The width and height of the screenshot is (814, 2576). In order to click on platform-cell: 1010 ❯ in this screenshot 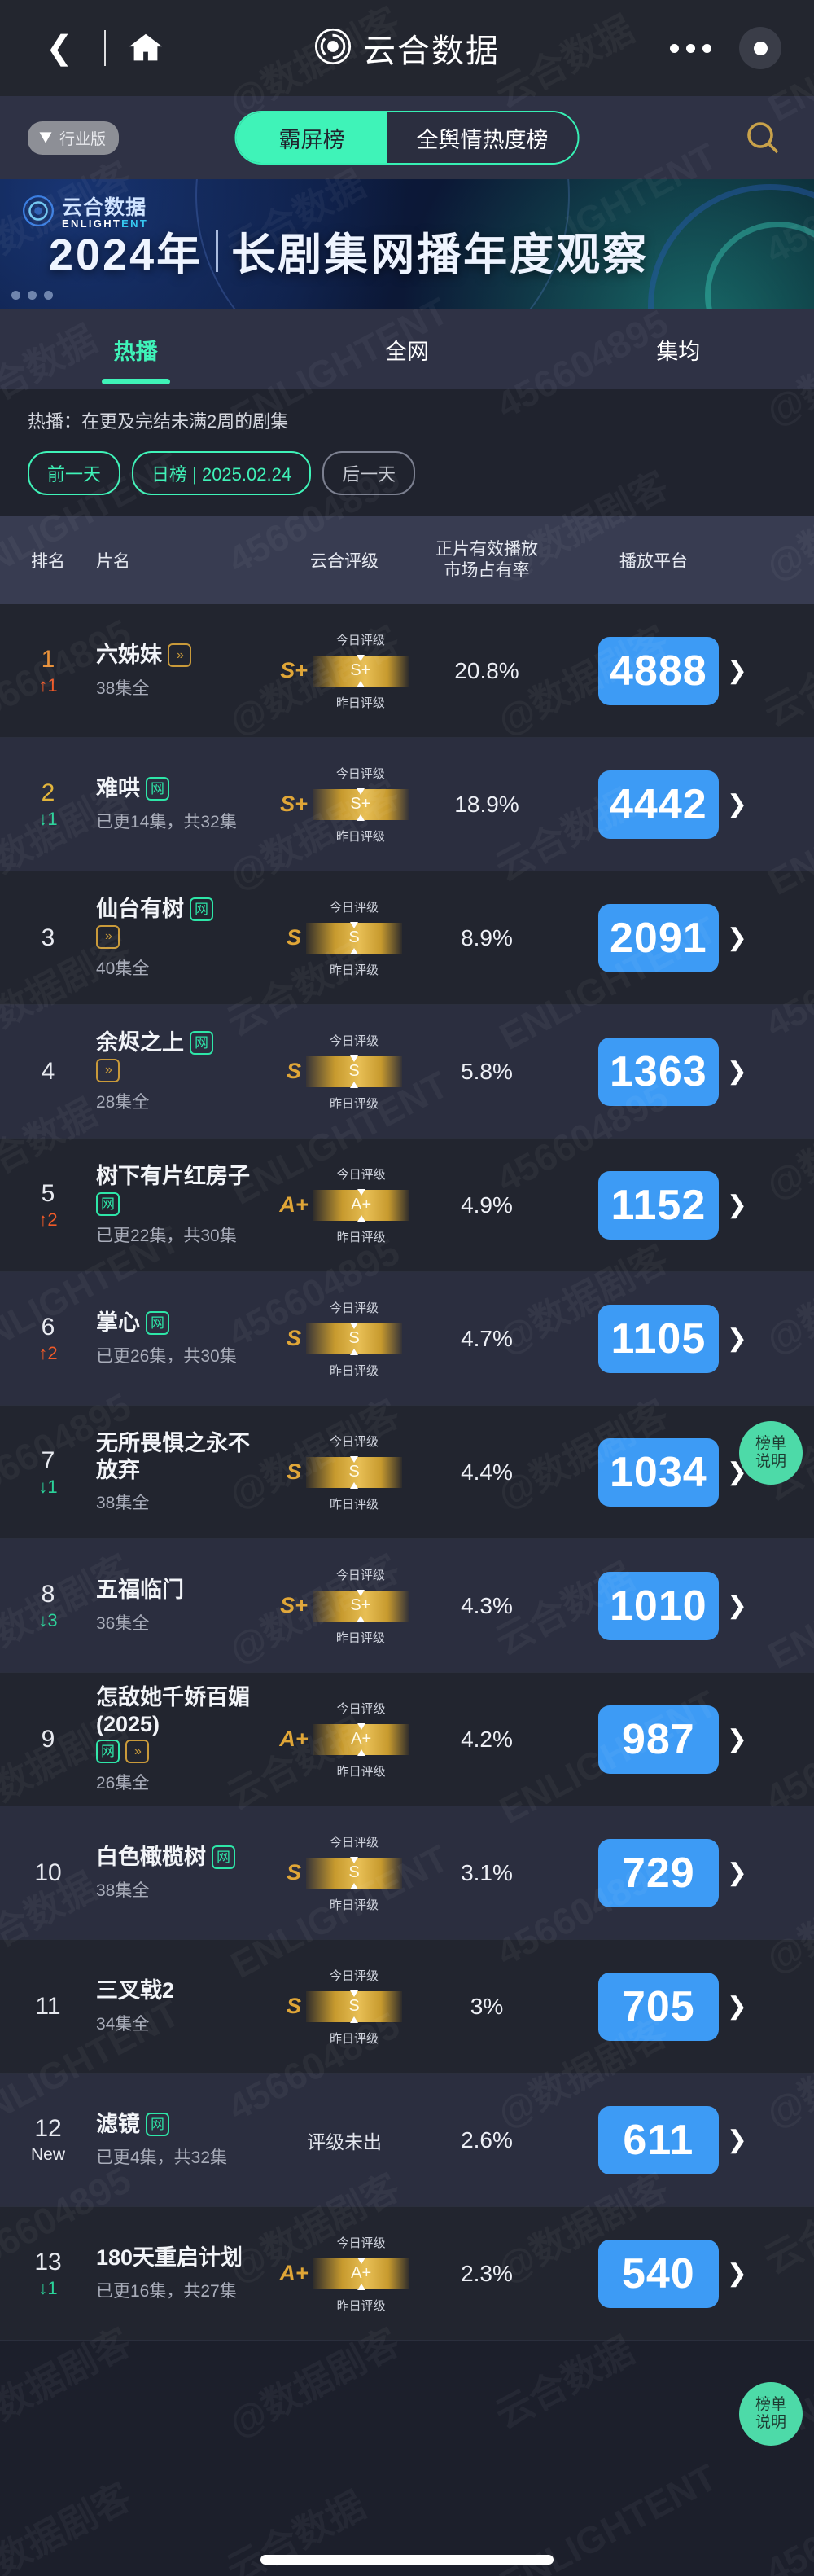, I will do `click(653, 1605)`.